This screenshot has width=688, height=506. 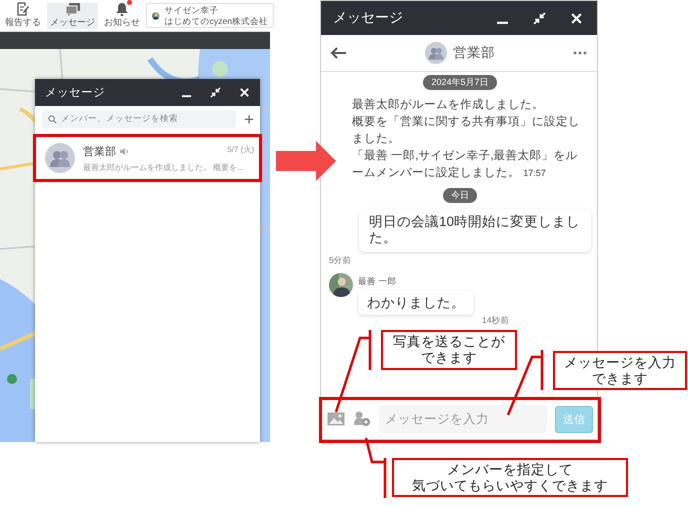 What do you see at coordinates (52, 119) in the screenshot?
I see `search-icon` at bounding box center [52, 119].